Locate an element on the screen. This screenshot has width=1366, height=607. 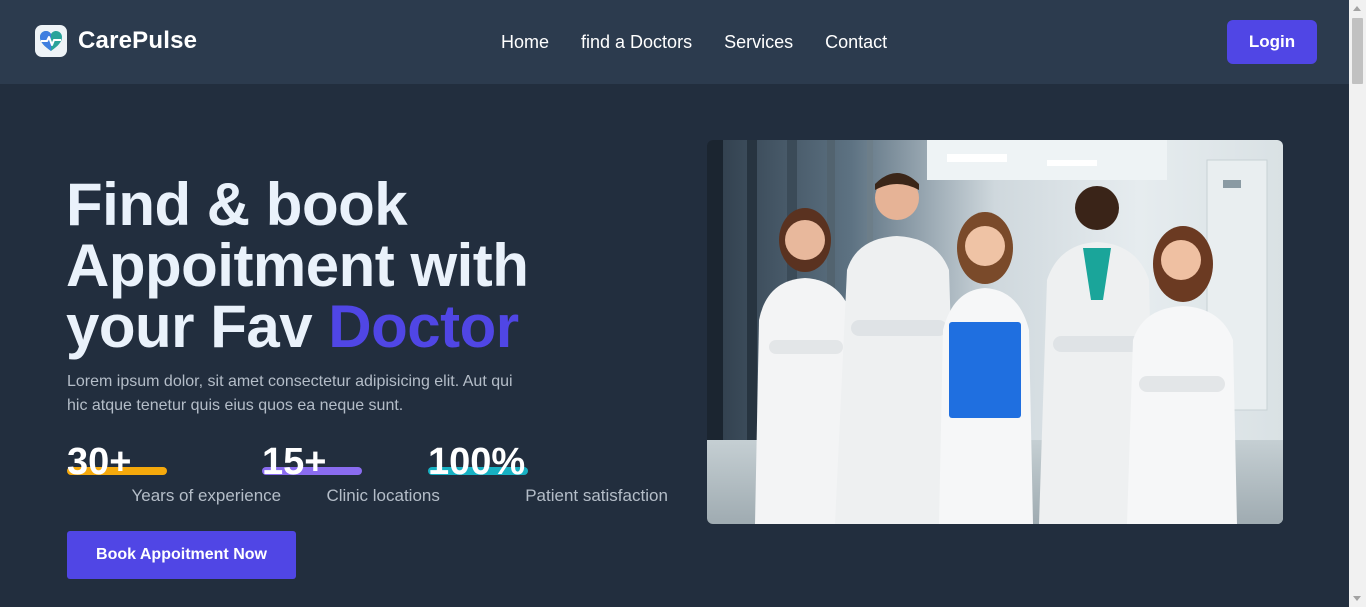
stat-value: 100% is located at coordinates (477, 462).